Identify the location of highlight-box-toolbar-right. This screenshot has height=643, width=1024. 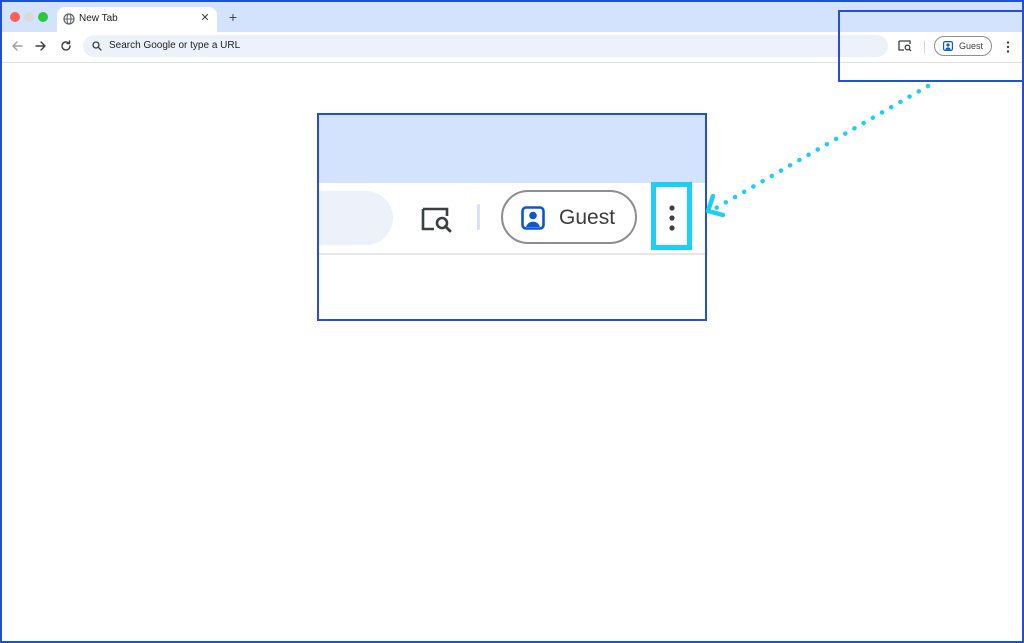
(931, 46).